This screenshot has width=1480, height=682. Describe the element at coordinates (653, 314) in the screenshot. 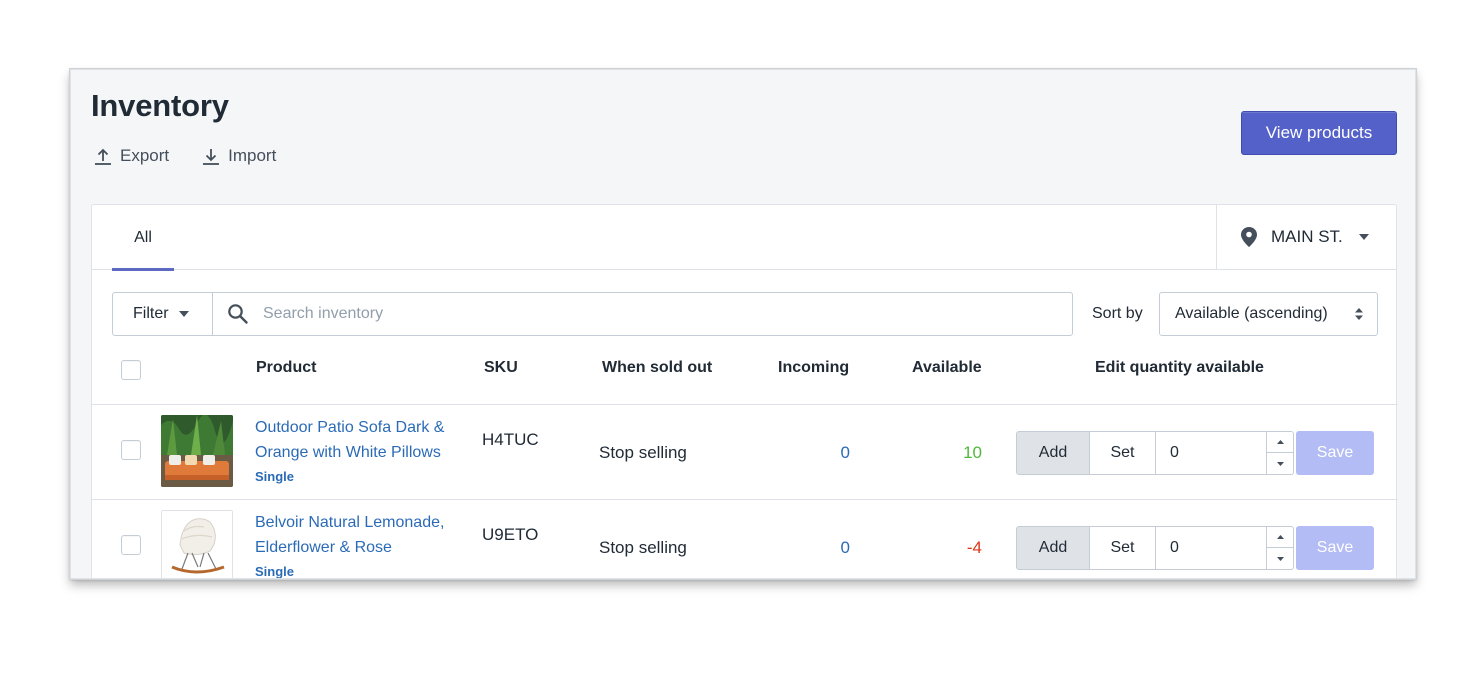

I see `search-input` at that location.